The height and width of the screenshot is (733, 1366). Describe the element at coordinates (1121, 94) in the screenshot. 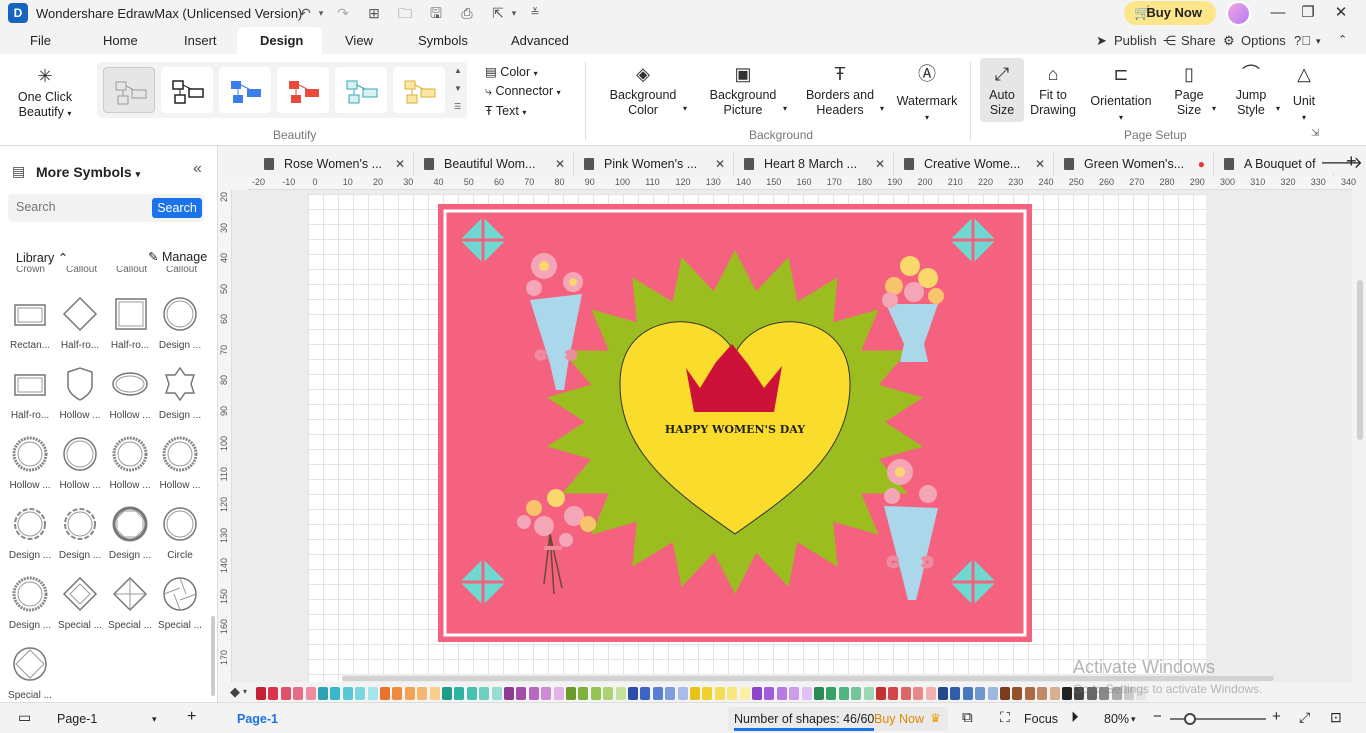

I see `orientation-button: ⊏ Orientation ▾` at that location.